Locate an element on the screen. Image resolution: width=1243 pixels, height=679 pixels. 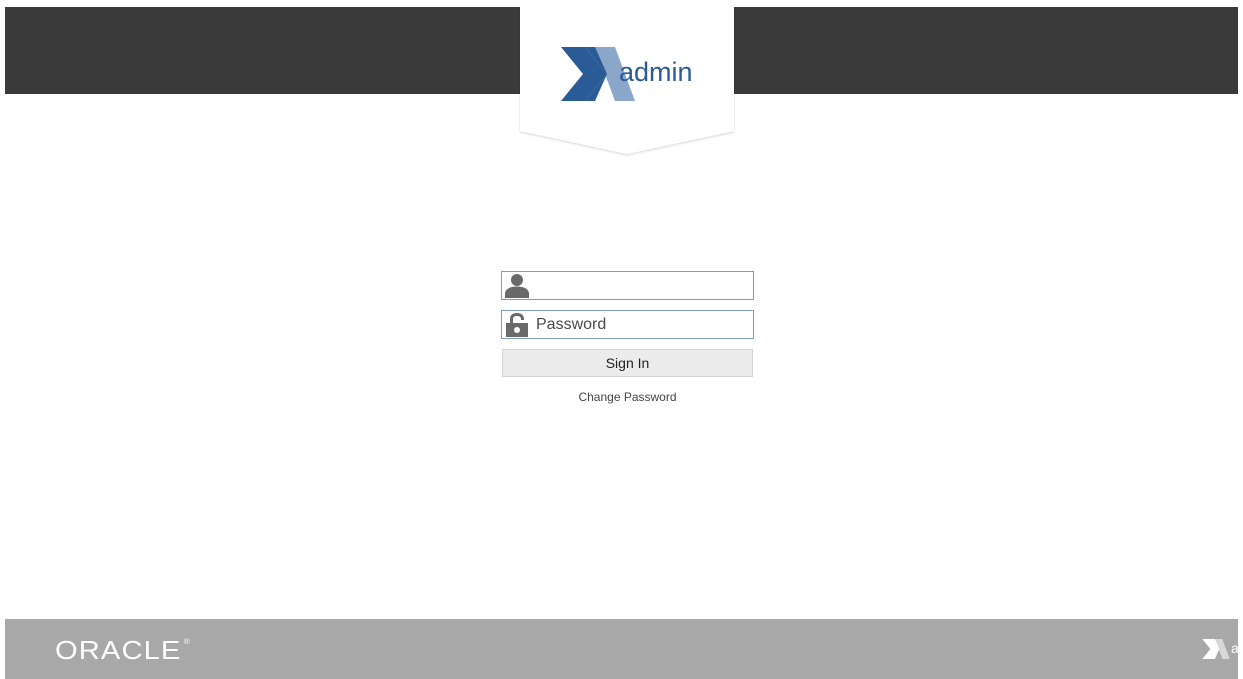
sign-in-button: Sign In is located at coordinates (627, 363).